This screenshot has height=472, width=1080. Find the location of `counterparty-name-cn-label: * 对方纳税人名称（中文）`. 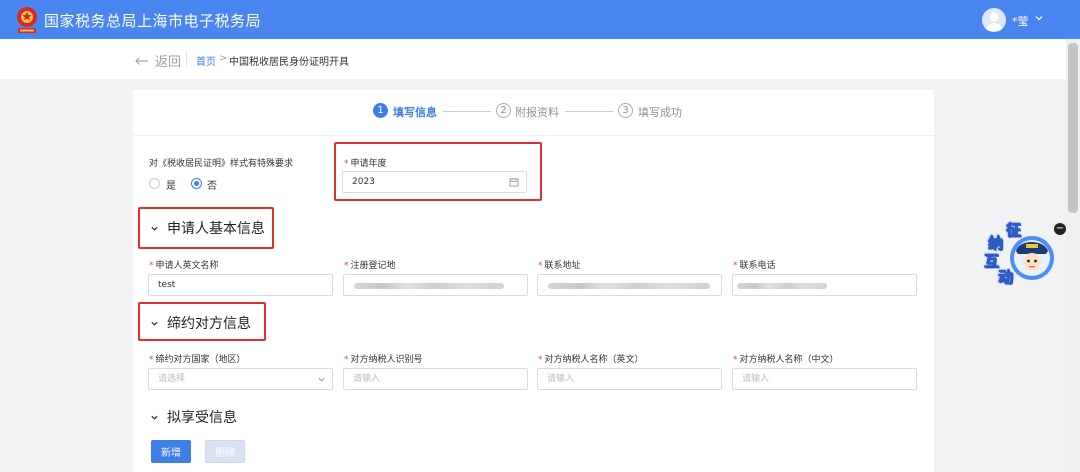

counterparty-name-cn-label: * 对方纳税人名称（中文） is located at coordinates (786, 360).